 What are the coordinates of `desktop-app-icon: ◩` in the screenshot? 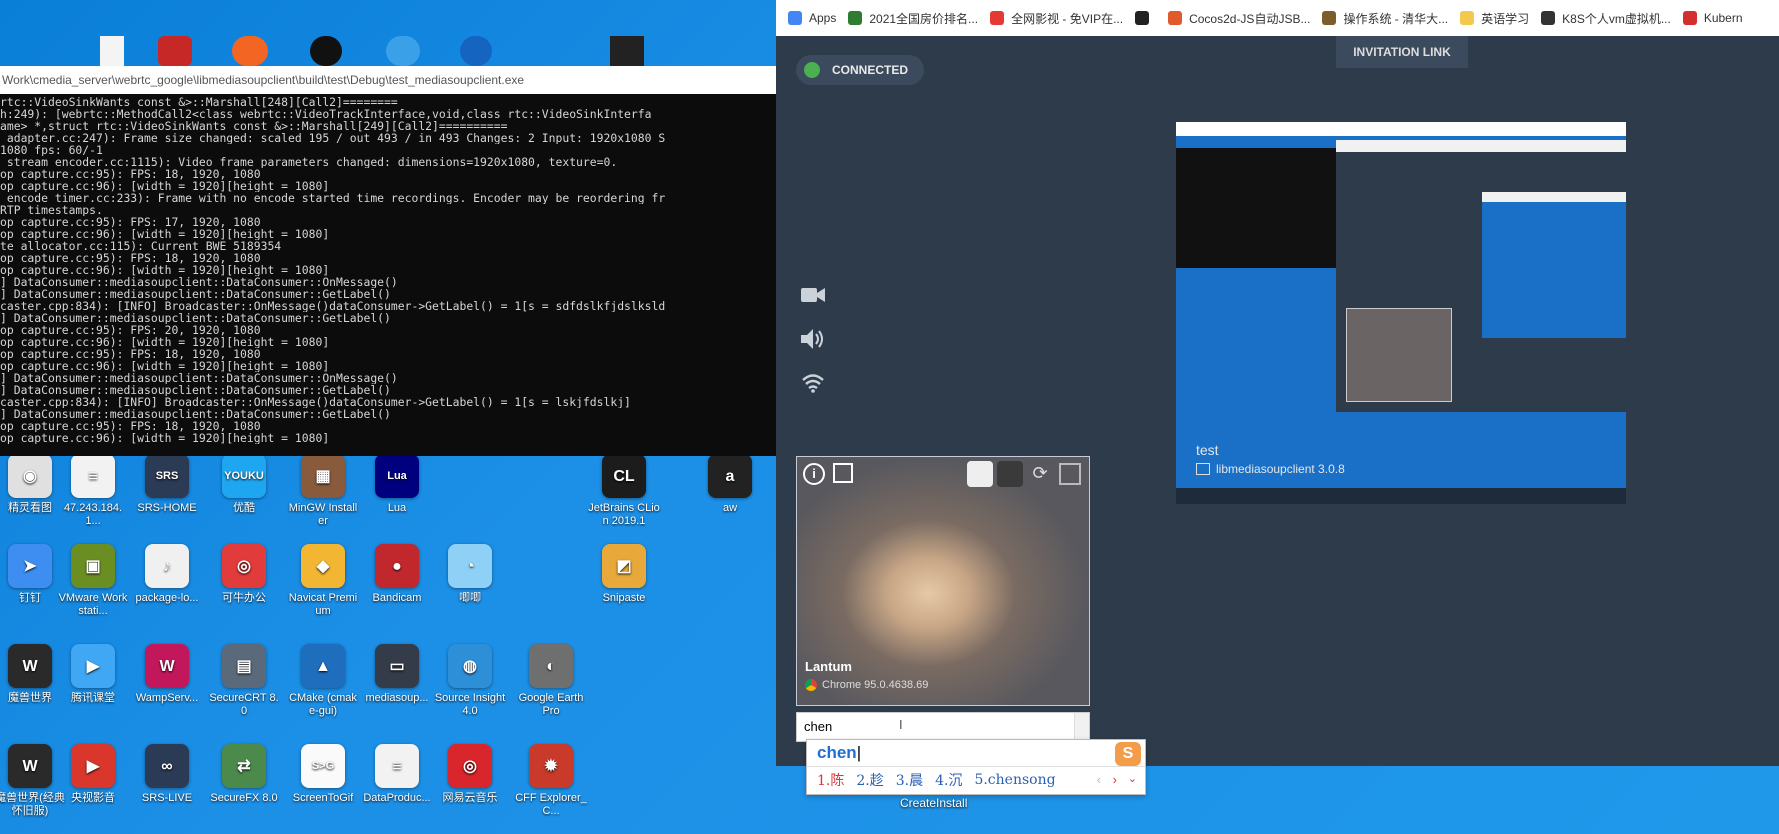 It's located at (624, 566).